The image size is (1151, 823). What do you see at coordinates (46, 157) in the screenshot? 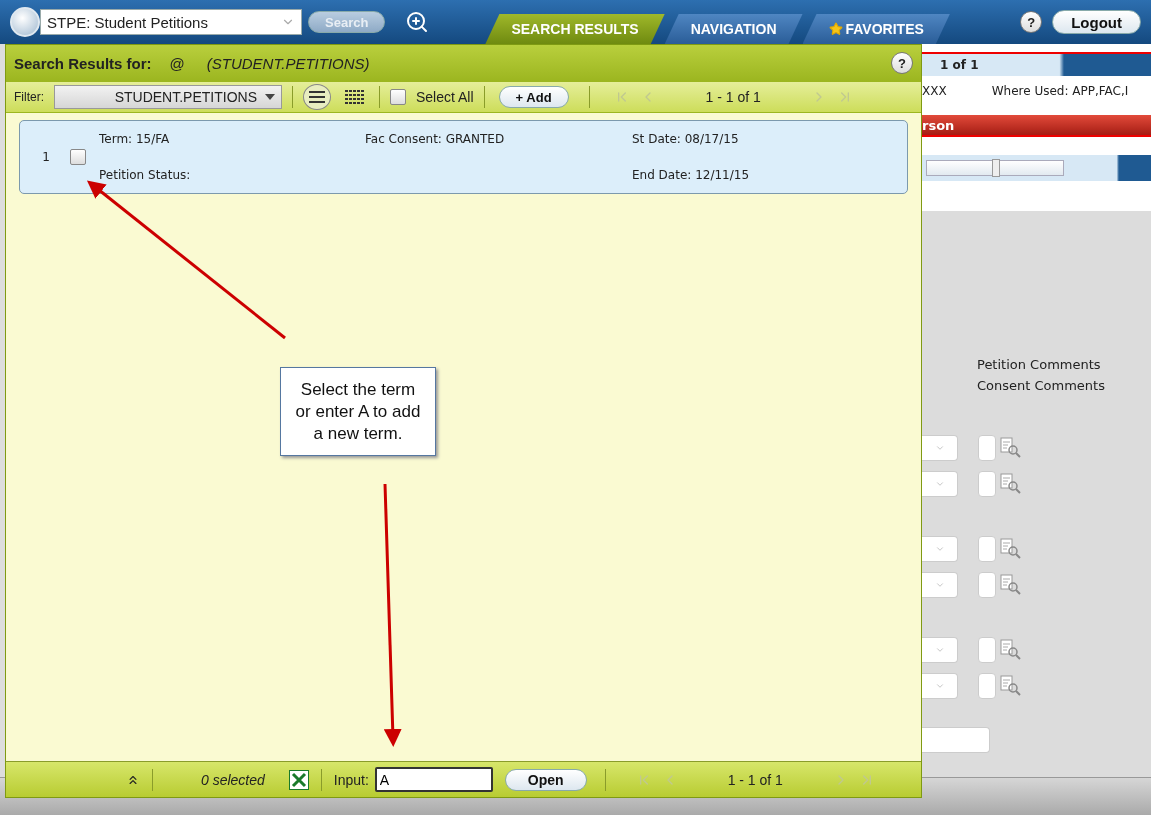
I see `row-number: 1` at bounding box center [46, 157].